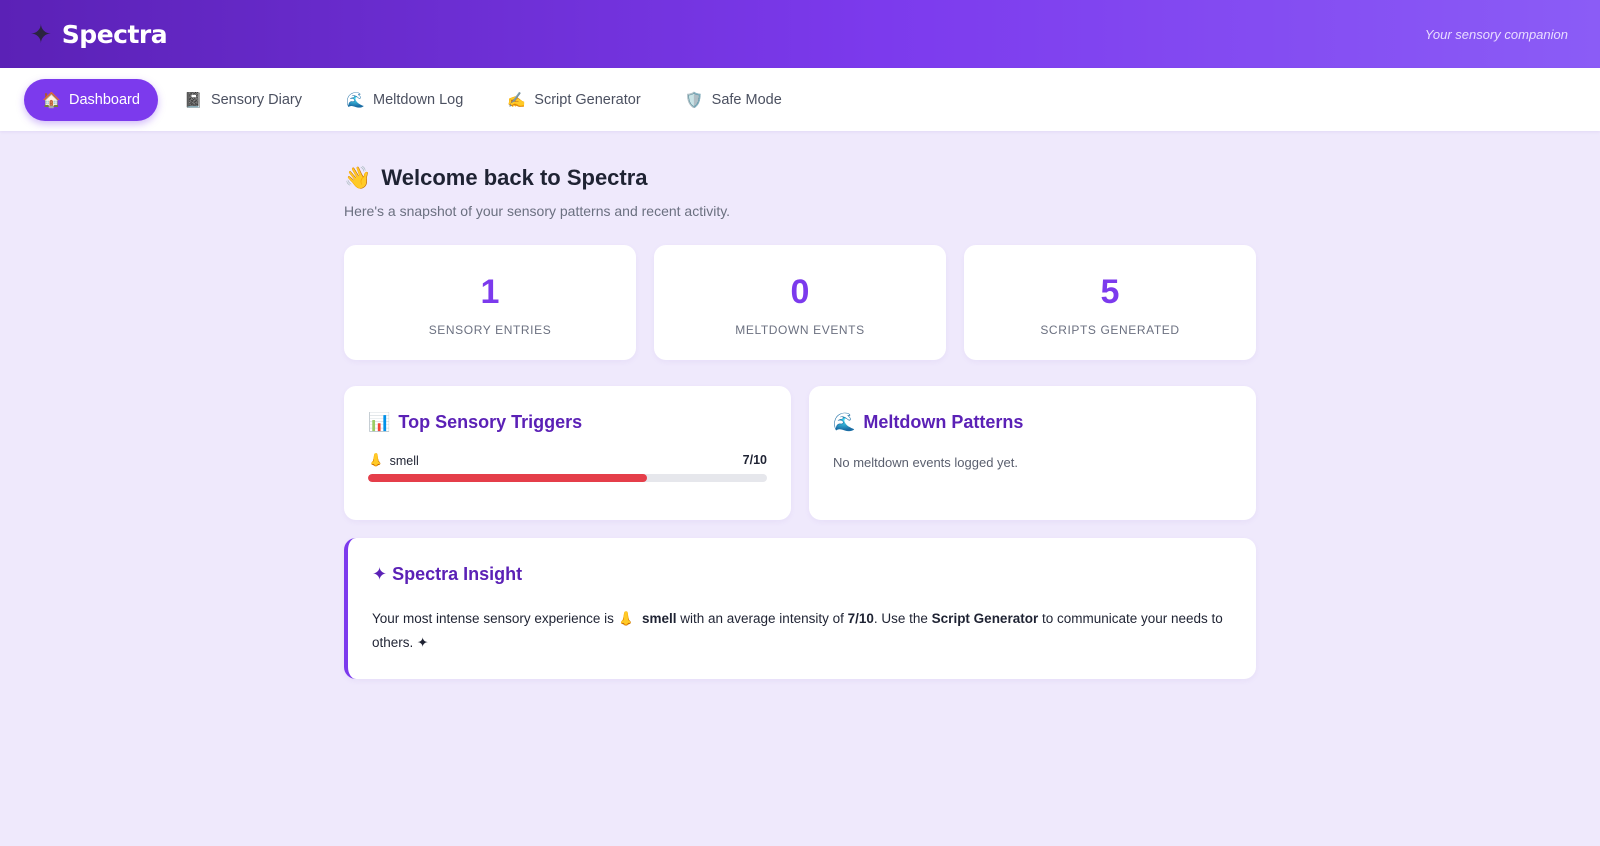 The width and height of the screenshot is (1600, 846). I want to click on stat-card-sensory-entries: 1 SENSORY ENTRIES, so click(490, 302).